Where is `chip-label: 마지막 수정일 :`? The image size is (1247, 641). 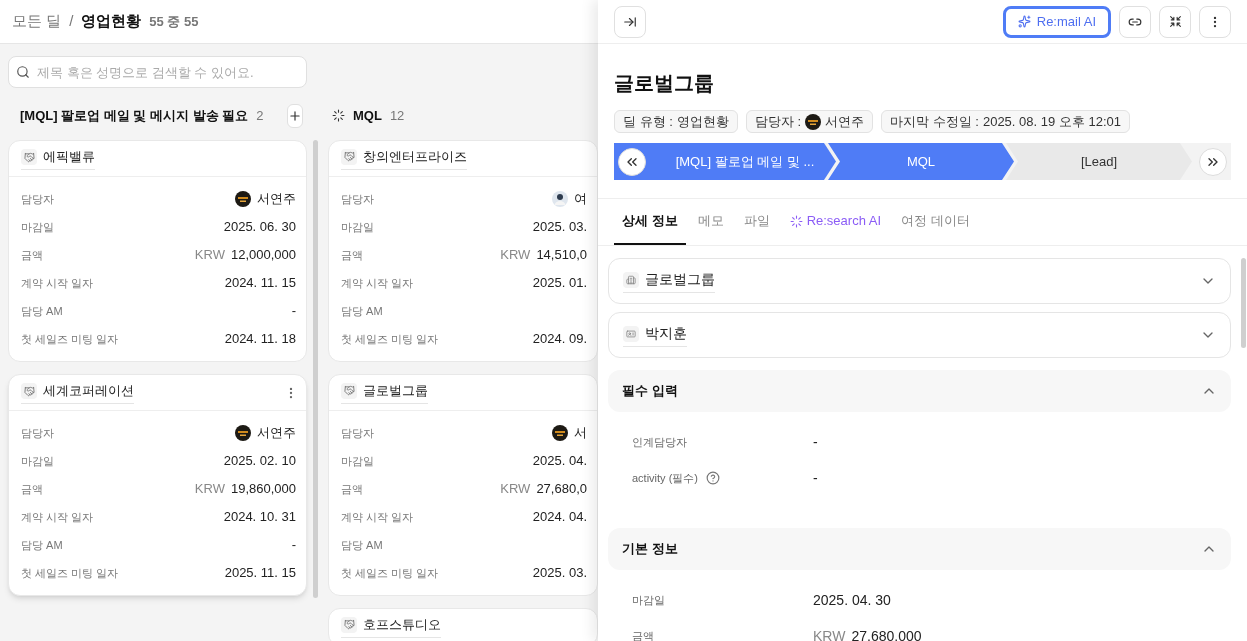 chip-label: 마지막 수정일 : is located at coordinates (934, 121).